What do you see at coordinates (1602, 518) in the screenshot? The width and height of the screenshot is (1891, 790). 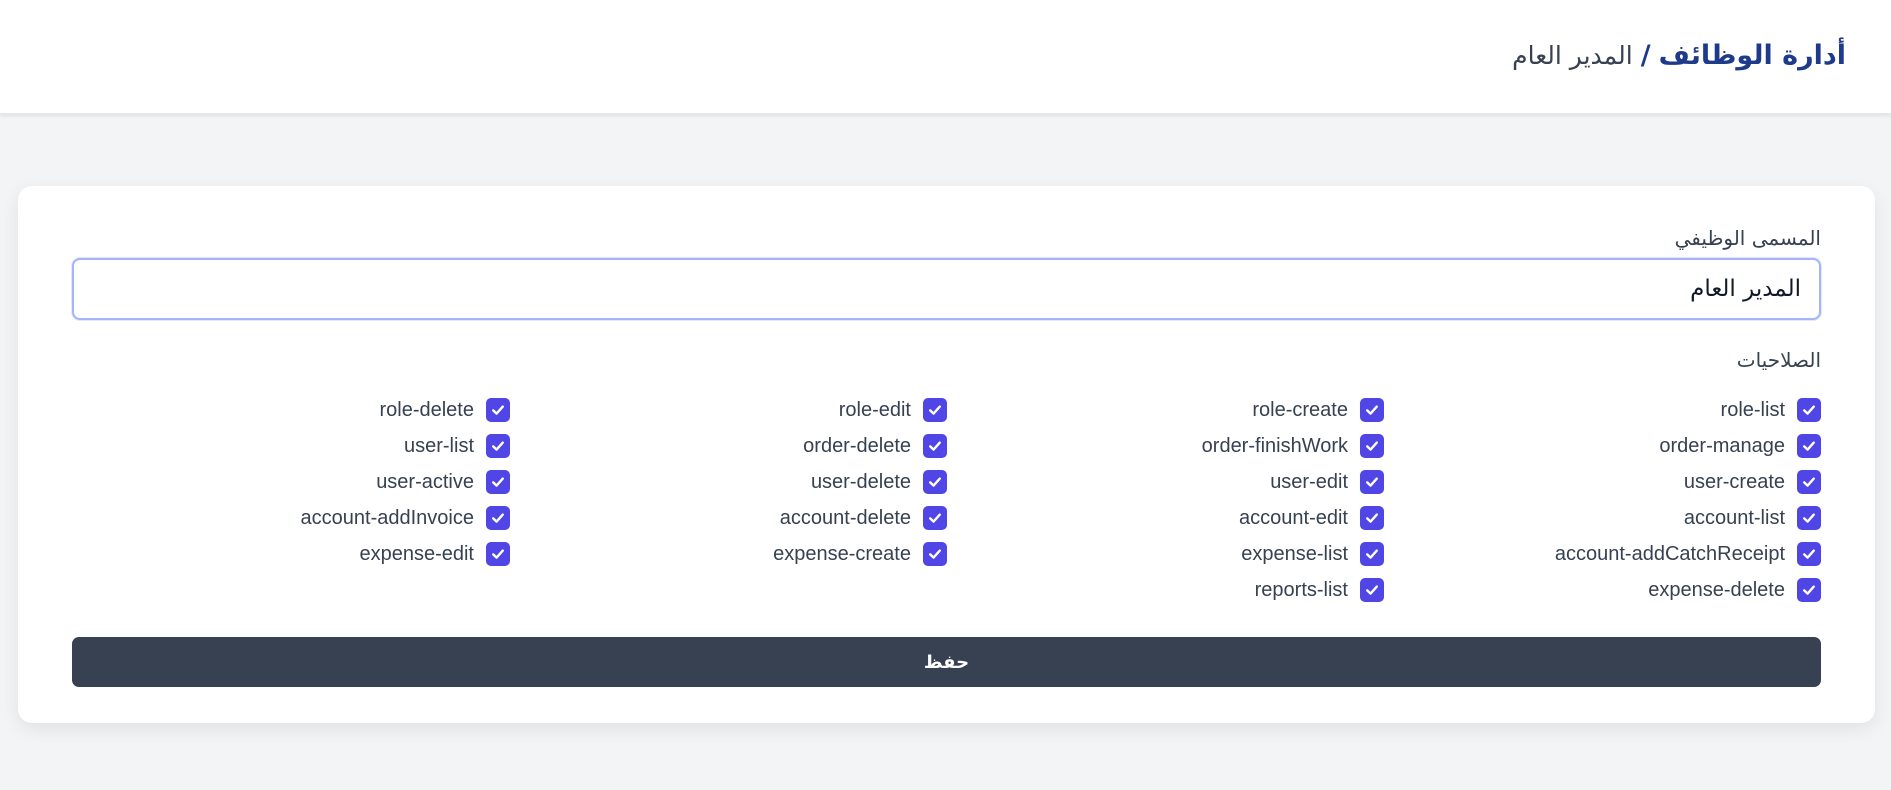 I see `permission-item: account-list` at bounding box center [1602, 518].